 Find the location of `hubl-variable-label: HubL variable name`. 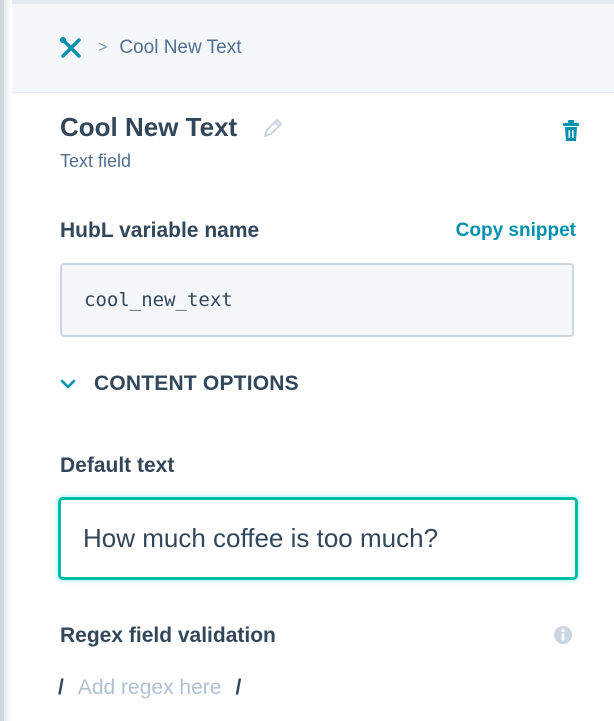

hubl-variable-label: HubL variable name is located at coordinates (160, 230).